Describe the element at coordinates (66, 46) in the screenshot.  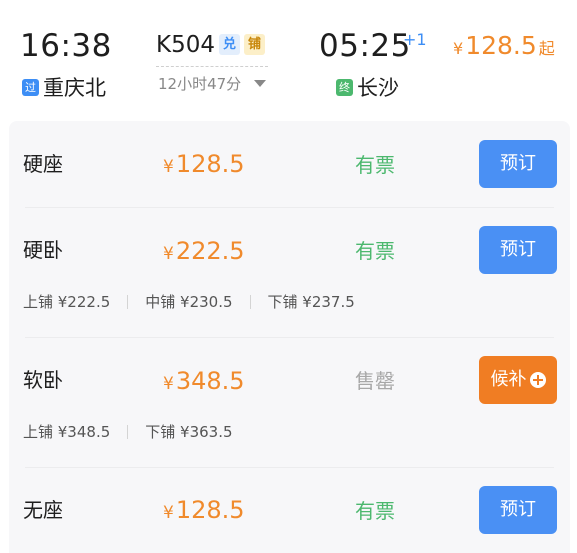
I see `departure-time: 16:38` at that location.